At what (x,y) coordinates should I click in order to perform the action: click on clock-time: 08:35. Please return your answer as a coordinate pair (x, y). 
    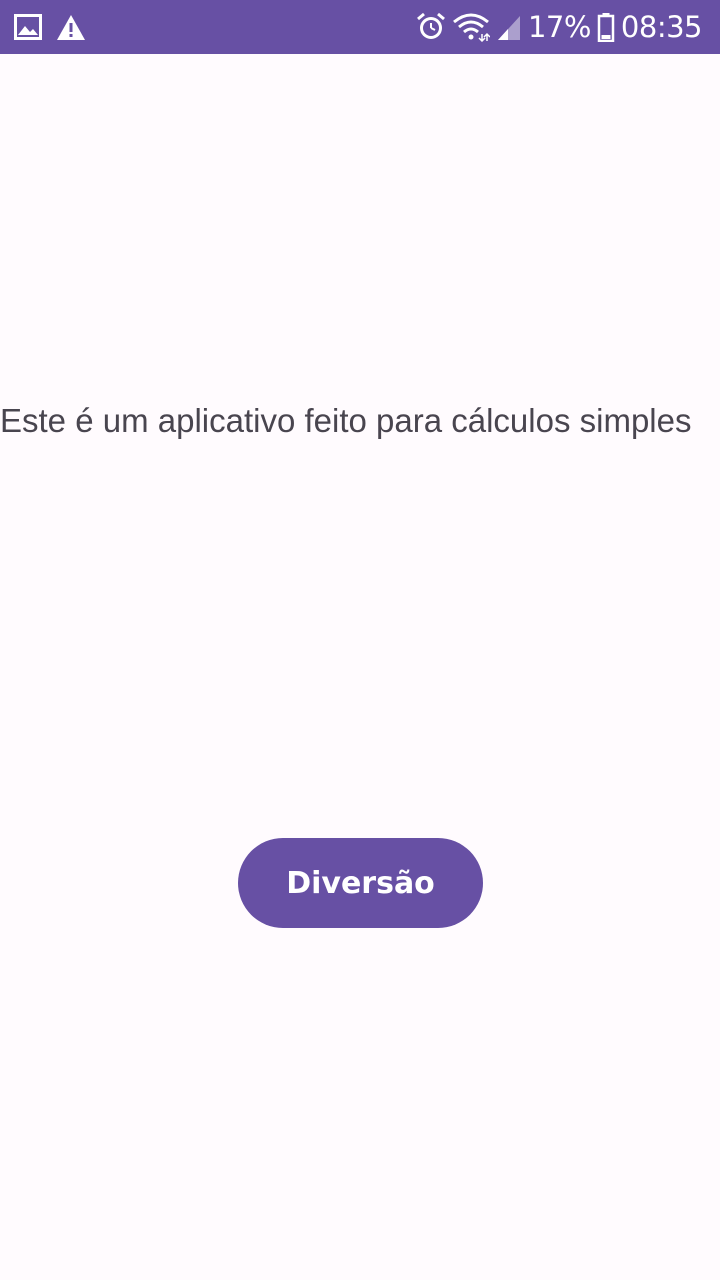
    Looking at the image, I should click on (661, 27).